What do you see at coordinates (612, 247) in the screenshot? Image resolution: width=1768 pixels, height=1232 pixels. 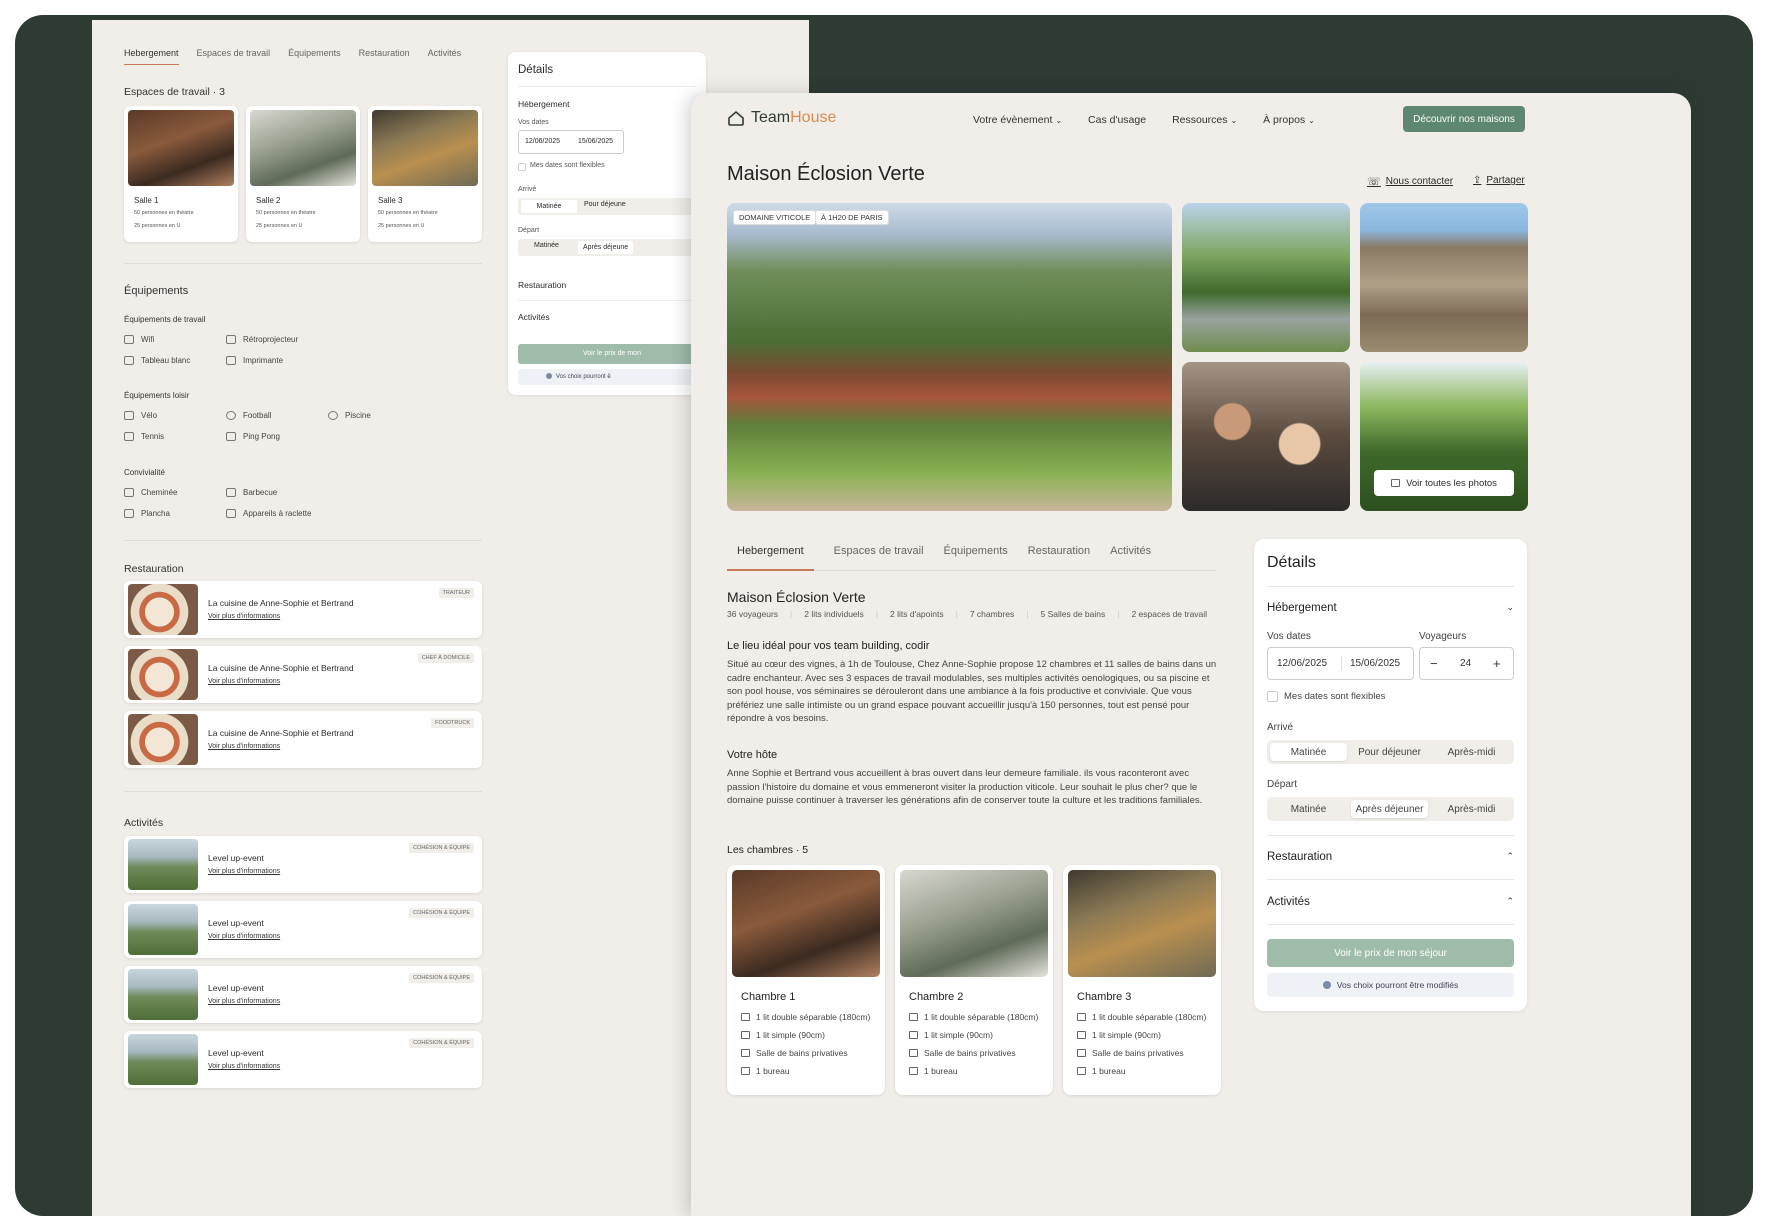 I see `depart-selector: Matinée Après déjeune` at bounding box center [612, 247].